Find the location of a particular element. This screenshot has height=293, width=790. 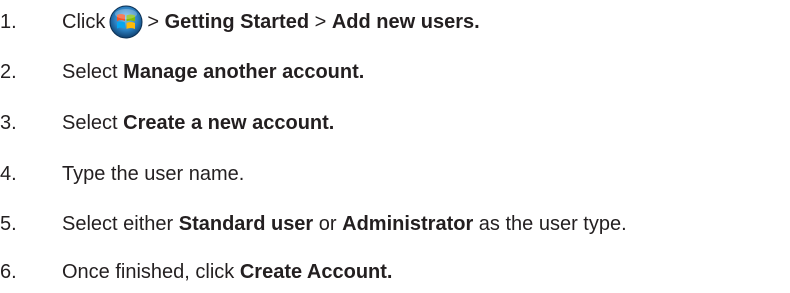

step-text-bold: Administrator is located at coordinates (408, 223).